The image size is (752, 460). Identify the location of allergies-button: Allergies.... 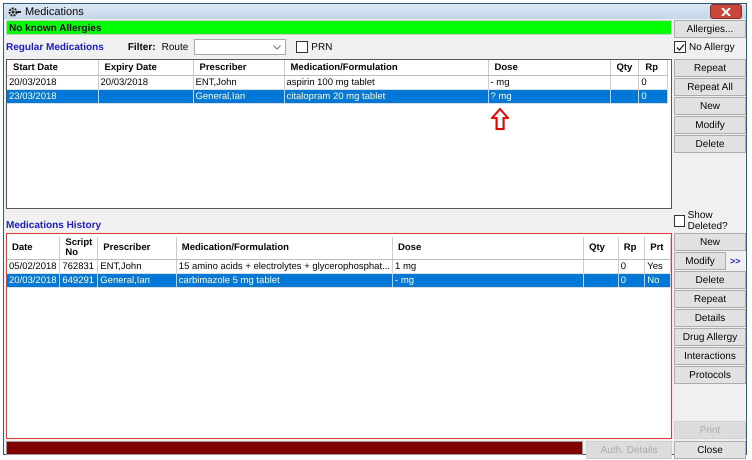
(710, 29).